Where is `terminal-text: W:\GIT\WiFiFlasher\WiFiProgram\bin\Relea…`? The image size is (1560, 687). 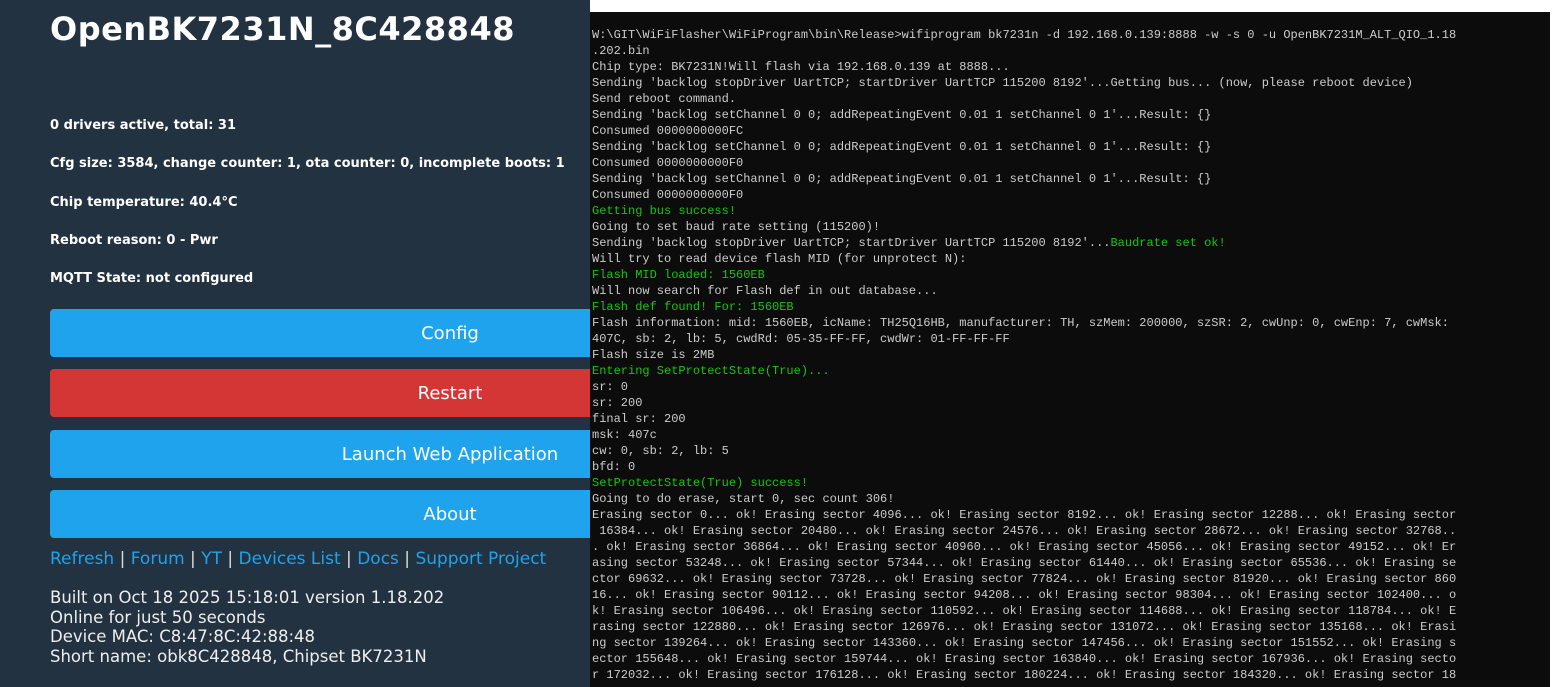 terminal-text: W:\GIT\WiFiFlasher\WiFiProgram\bin\Relea… is located at coordinates (1024, 35).